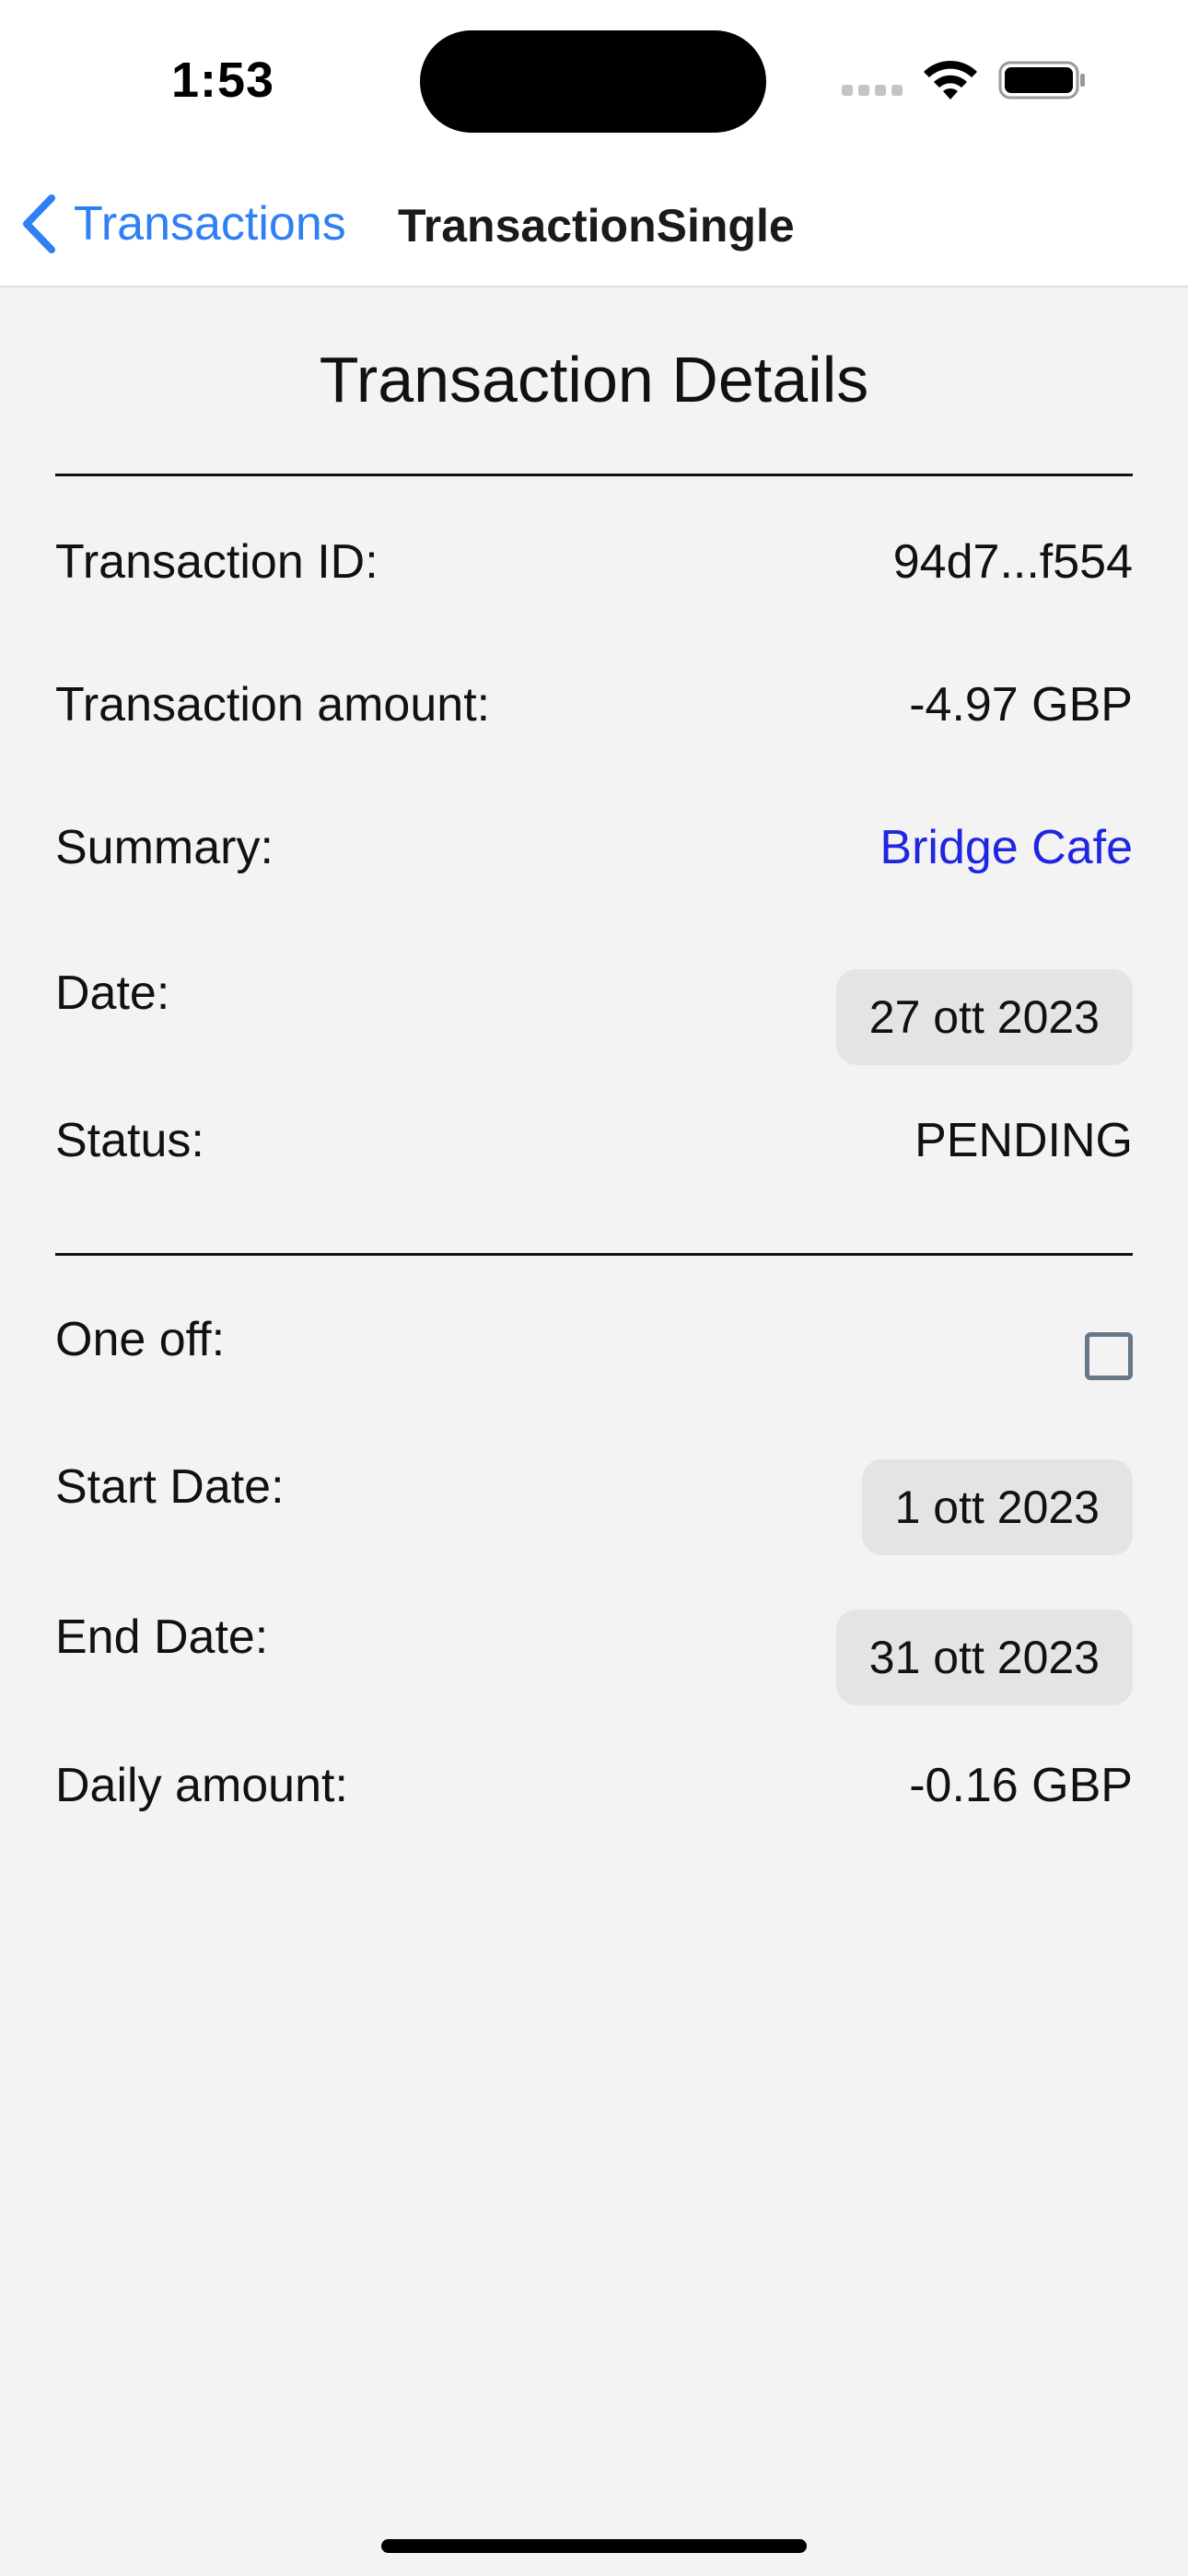 This screenshot has height=2576, width=1188. Describe the element at coordinates (129, 1140) in the screenshot. I see `status-label: Status:` at that location.